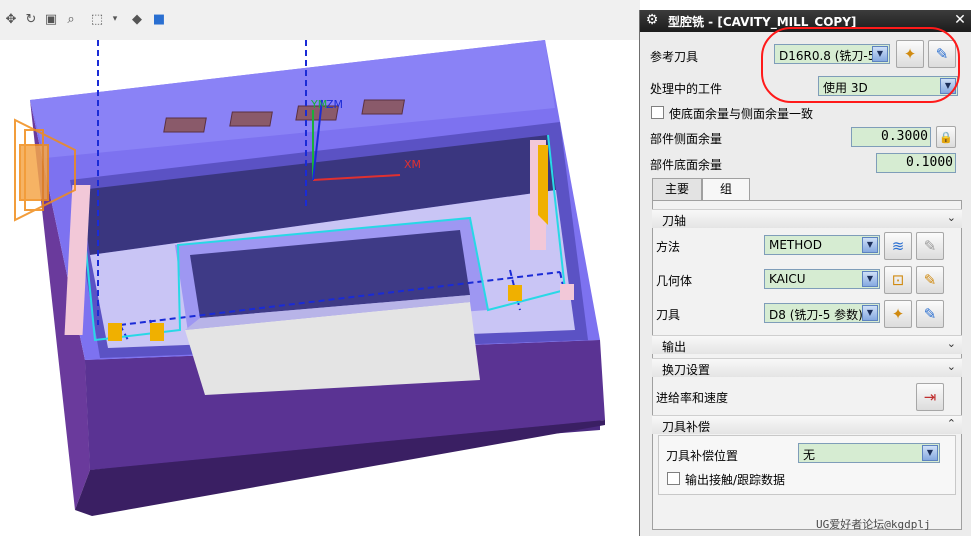  I want to click on zoom-icon: ⌕, so click(71, 19).